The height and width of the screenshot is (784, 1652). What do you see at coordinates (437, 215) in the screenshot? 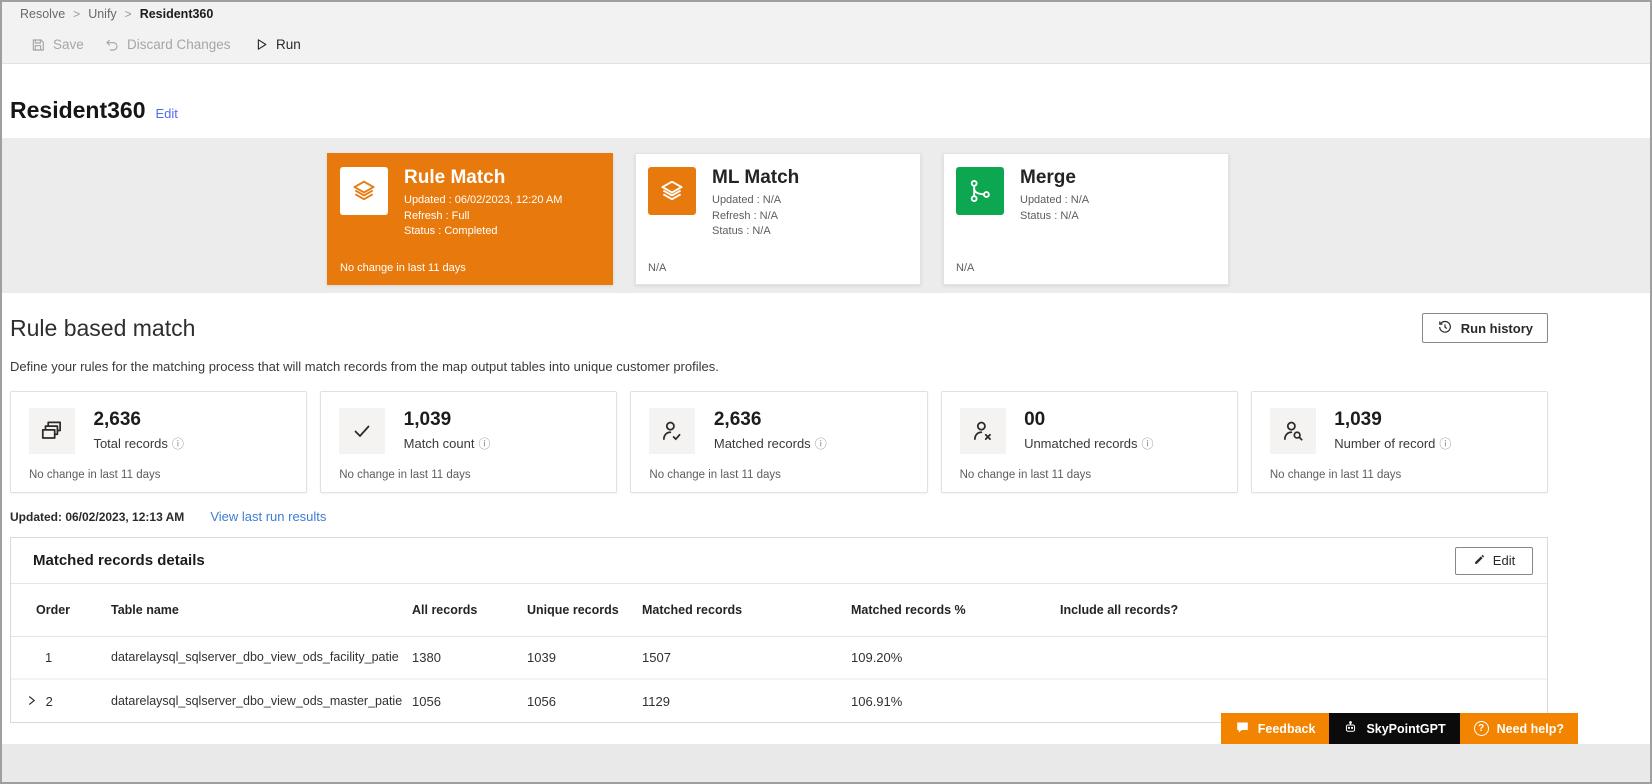
I see `card-refresh: Refresh : Full` at bounding box center [437, 215].